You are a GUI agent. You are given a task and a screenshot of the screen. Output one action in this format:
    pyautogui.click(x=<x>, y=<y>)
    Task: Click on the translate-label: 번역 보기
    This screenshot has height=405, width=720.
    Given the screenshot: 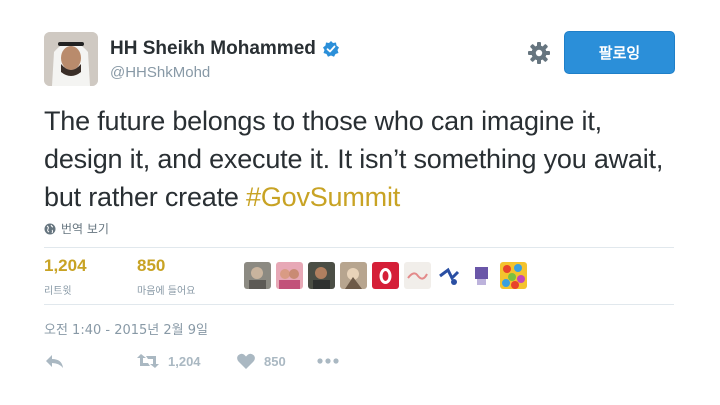 What is the action you would take?
    pyautogui.click(x=85, y=228)
    